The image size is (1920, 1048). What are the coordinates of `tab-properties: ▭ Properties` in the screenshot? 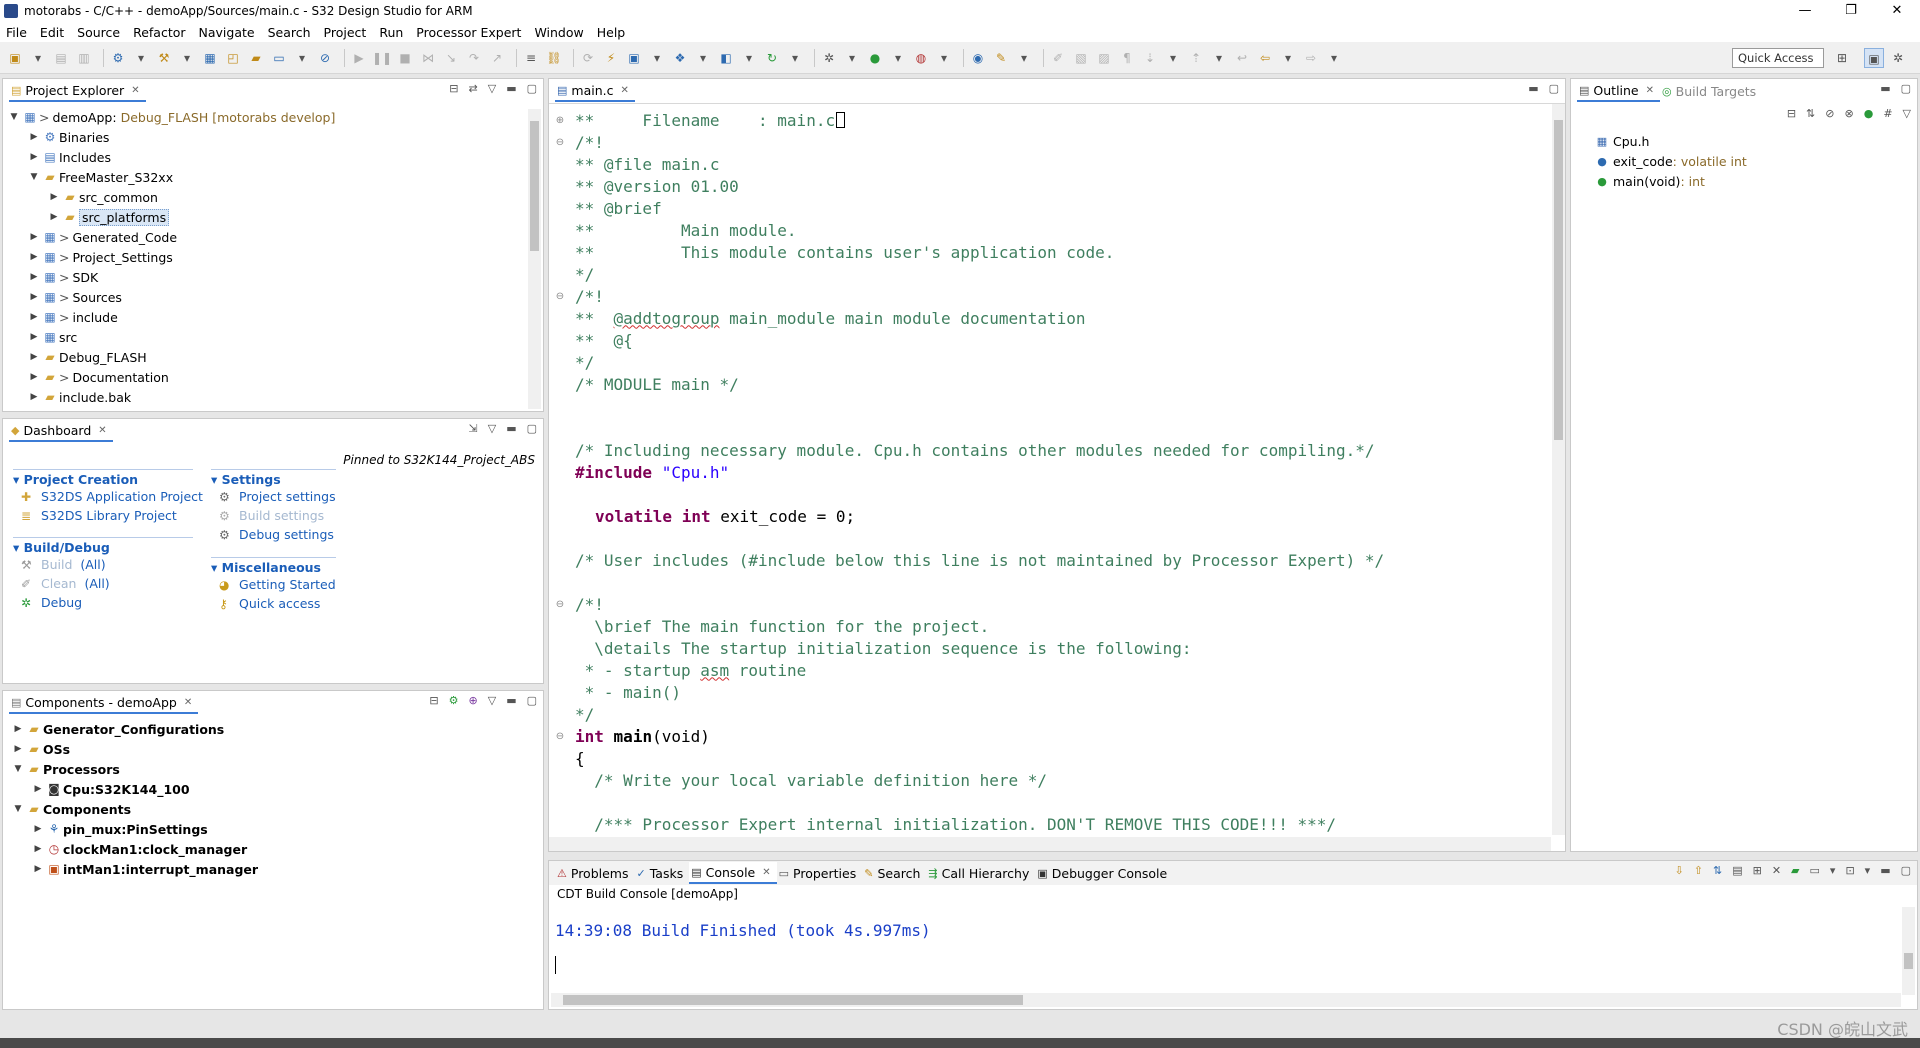 It's located at (820, 873).